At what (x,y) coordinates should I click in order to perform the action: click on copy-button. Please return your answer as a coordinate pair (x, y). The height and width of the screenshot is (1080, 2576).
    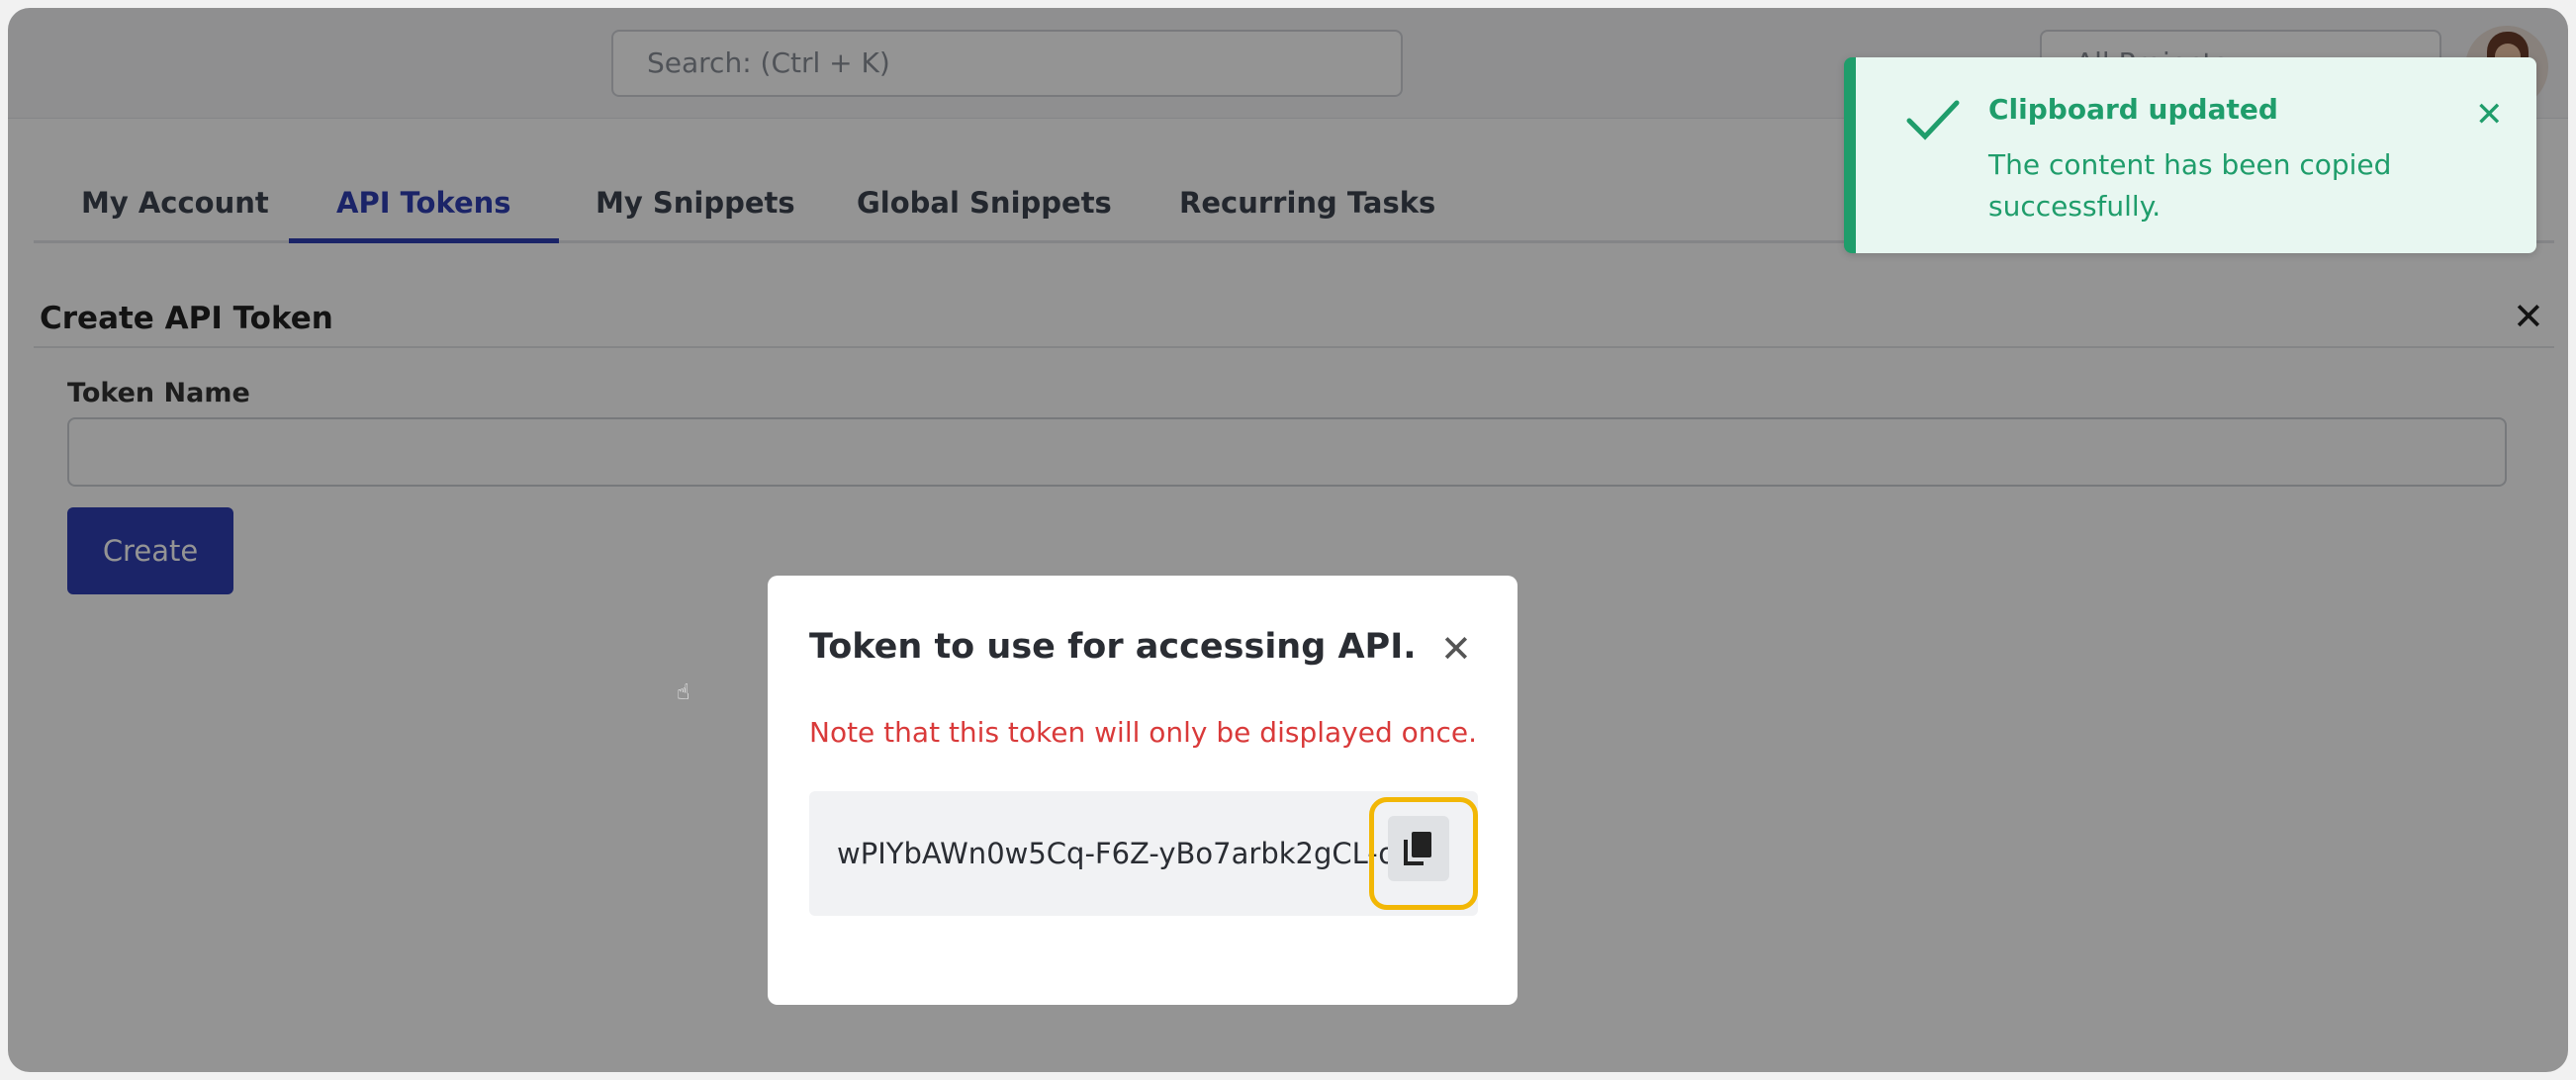
    Looking at the image, I should click on (1423, 853).